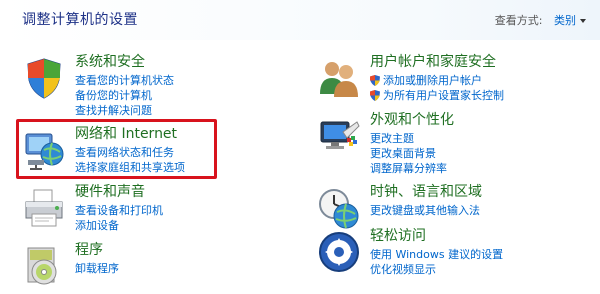  What do you see at coordinates (185, 210) in the screenshot?
I see `link-view-devices-printers: 查看设备和打印机` at bounding box center [185, 210].